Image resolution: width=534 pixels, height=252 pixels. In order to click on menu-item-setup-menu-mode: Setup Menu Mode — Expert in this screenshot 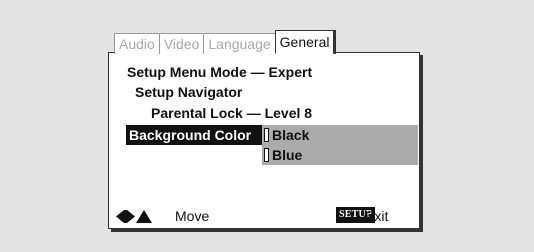, I will do `click(219, 72)`.